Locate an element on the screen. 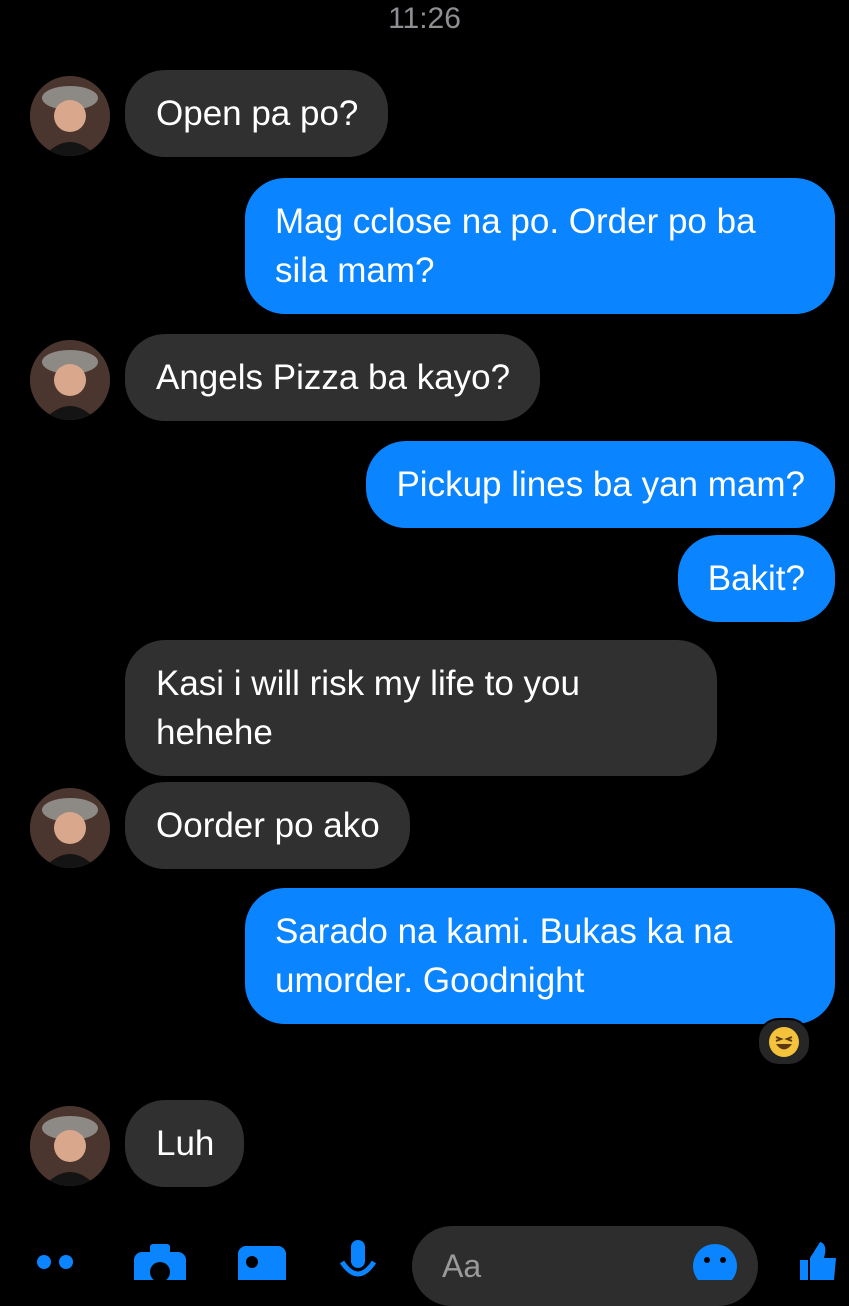 This screenshot has width=849, height=1306. message-bubble-incoming: Open pa po? is located at coordinates (257, 113).